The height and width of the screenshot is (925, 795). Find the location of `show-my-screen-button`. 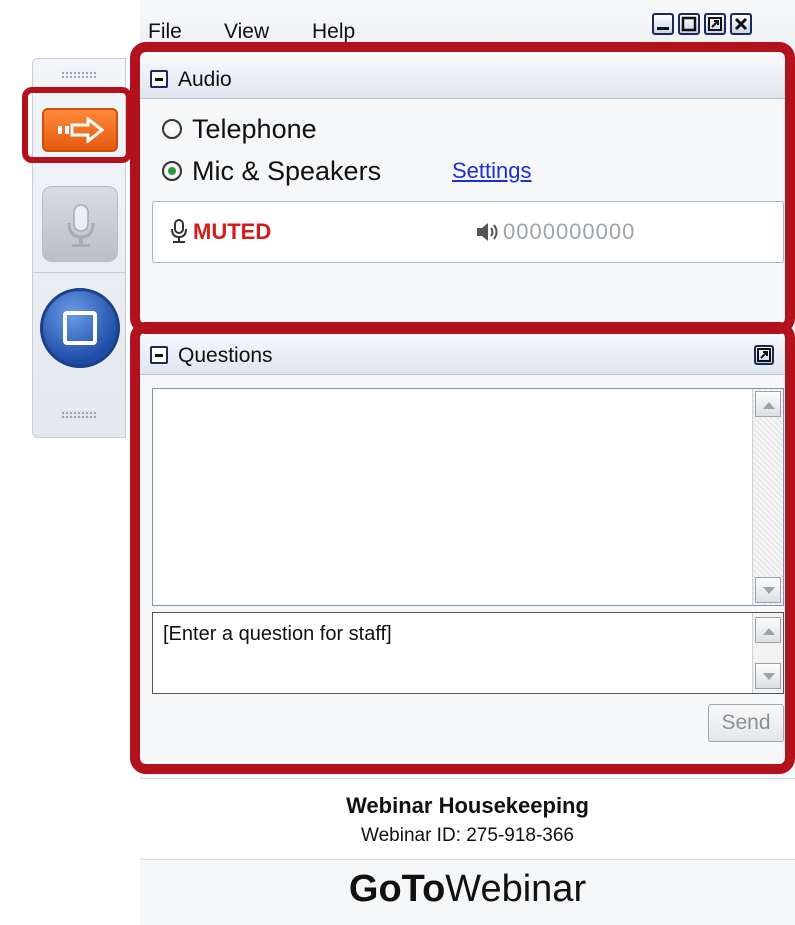

show-my-screen-button is located at coordinates (80, 328).